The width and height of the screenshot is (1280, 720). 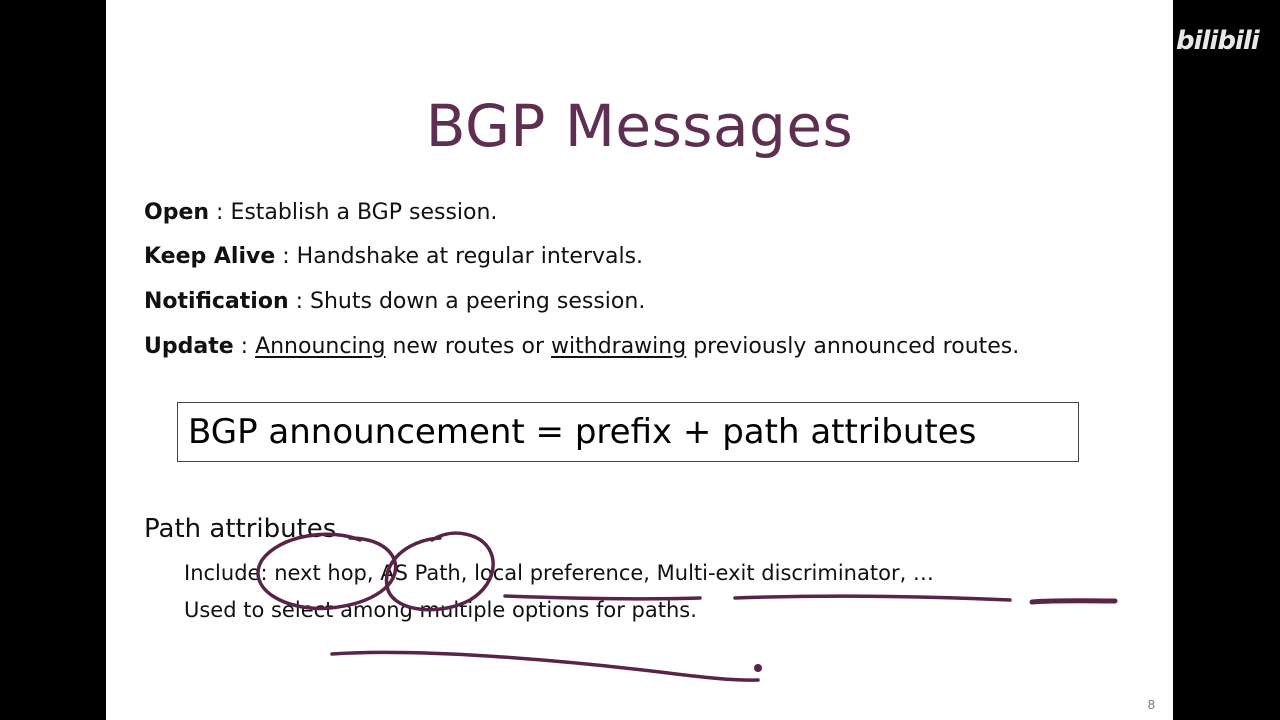 What do you see at coordinates (353, 212) in the screenshot?
I see `message-desc: : Establish a BGP session.` at bounding box center [353, 212].